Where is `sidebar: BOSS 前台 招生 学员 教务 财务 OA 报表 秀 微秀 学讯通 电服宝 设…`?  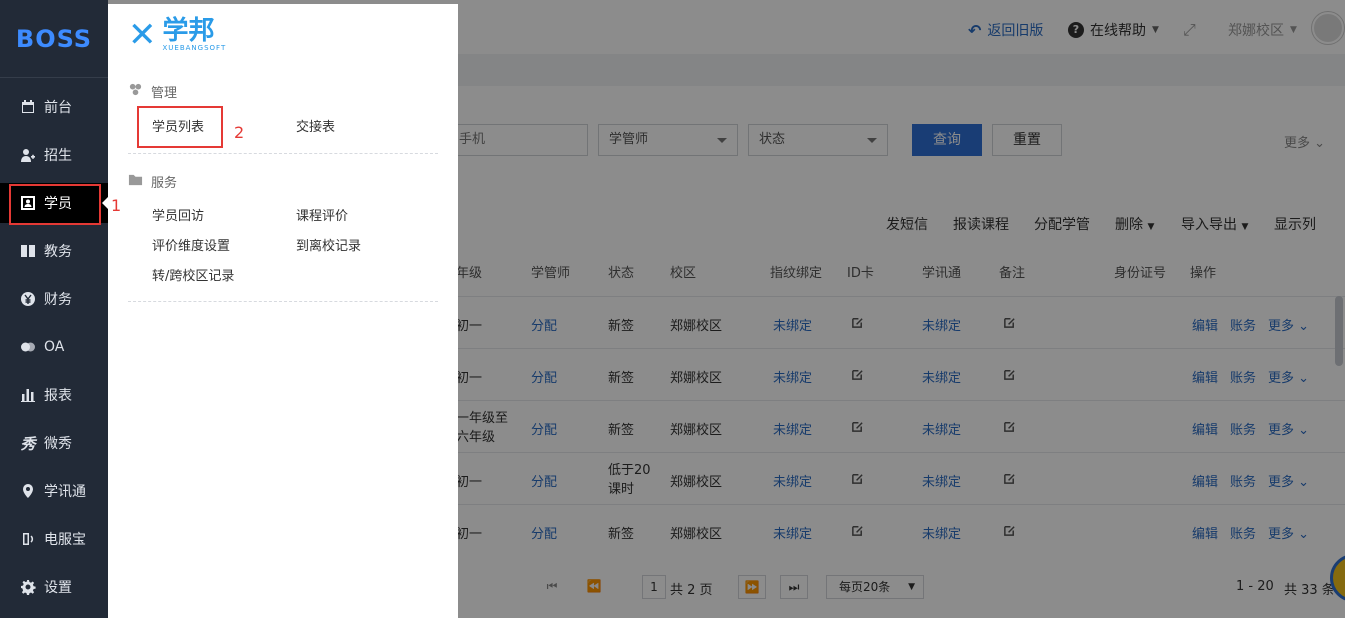
sidebar: BOSS 前台 招生 学员 教务 财务 OA 报表 秀 微秀 学讯通 电服宝 设… is located at coordinates (54, 309).